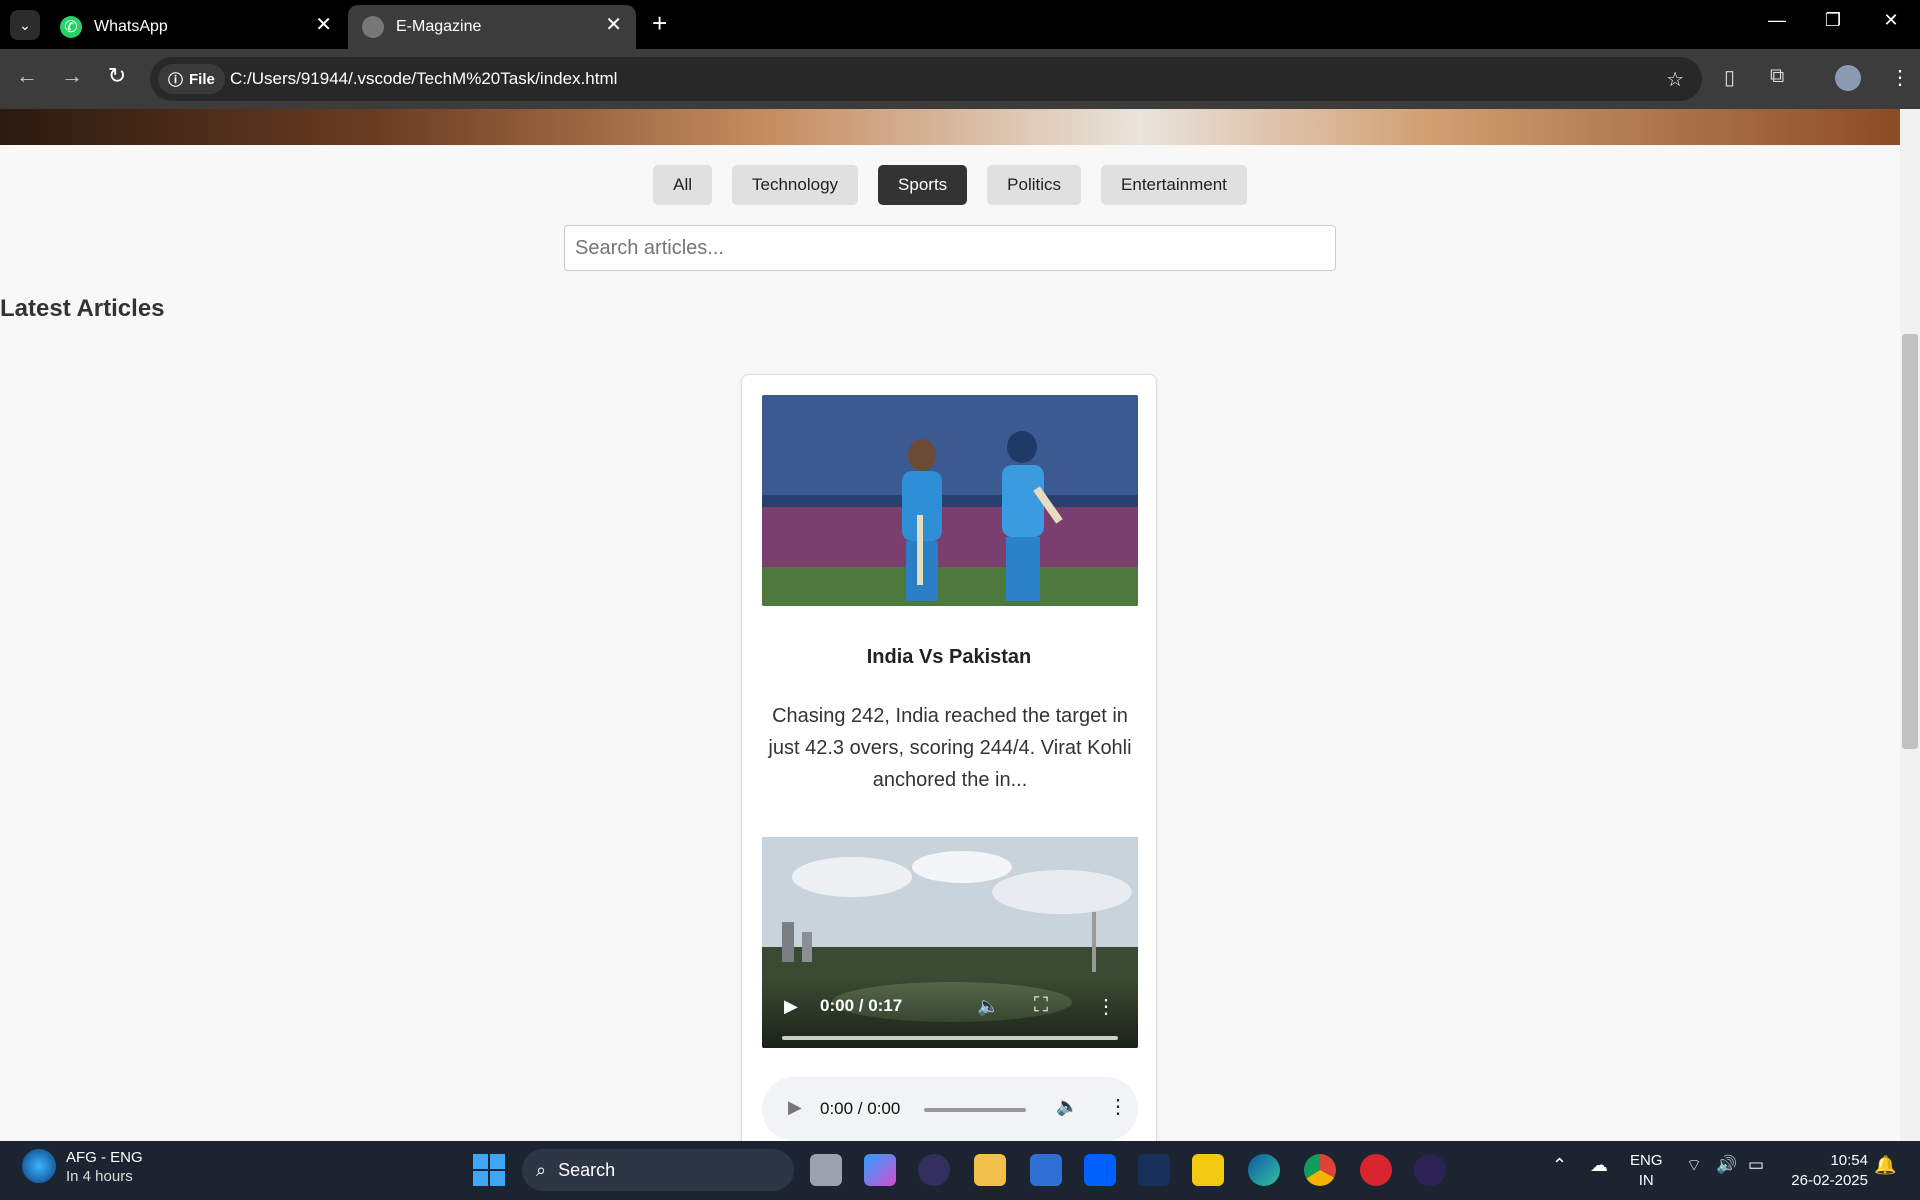  I want to click on whatsapp-icon: ✆, so click(71, 27).